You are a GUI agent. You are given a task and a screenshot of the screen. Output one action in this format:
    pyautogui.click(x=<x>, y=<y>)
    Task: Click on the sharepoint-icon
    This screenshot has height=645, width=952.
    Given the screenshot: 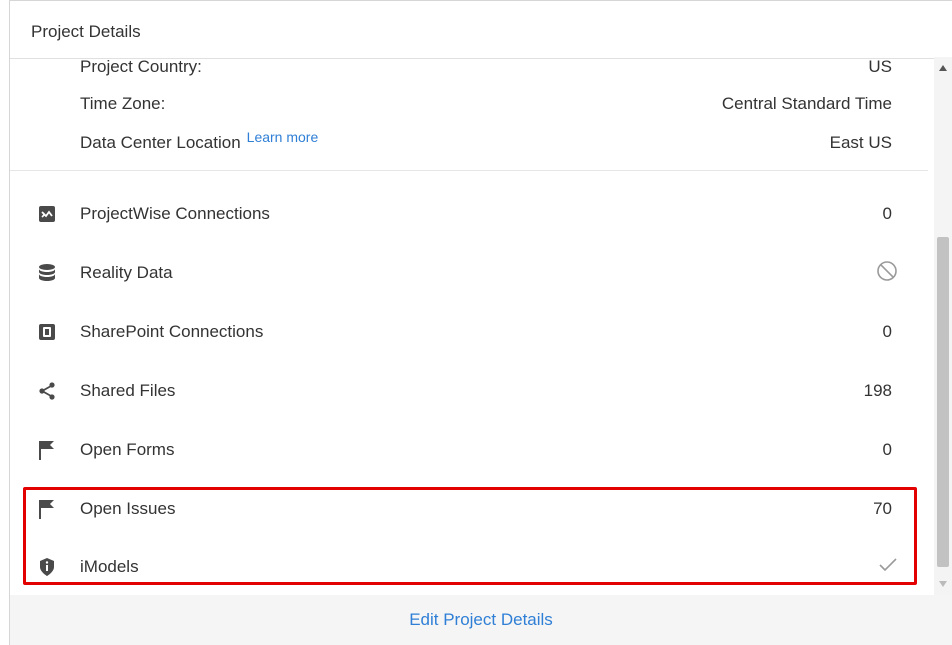 What is the action you would take?
    pyautogui.click(x=47, y=332)
    